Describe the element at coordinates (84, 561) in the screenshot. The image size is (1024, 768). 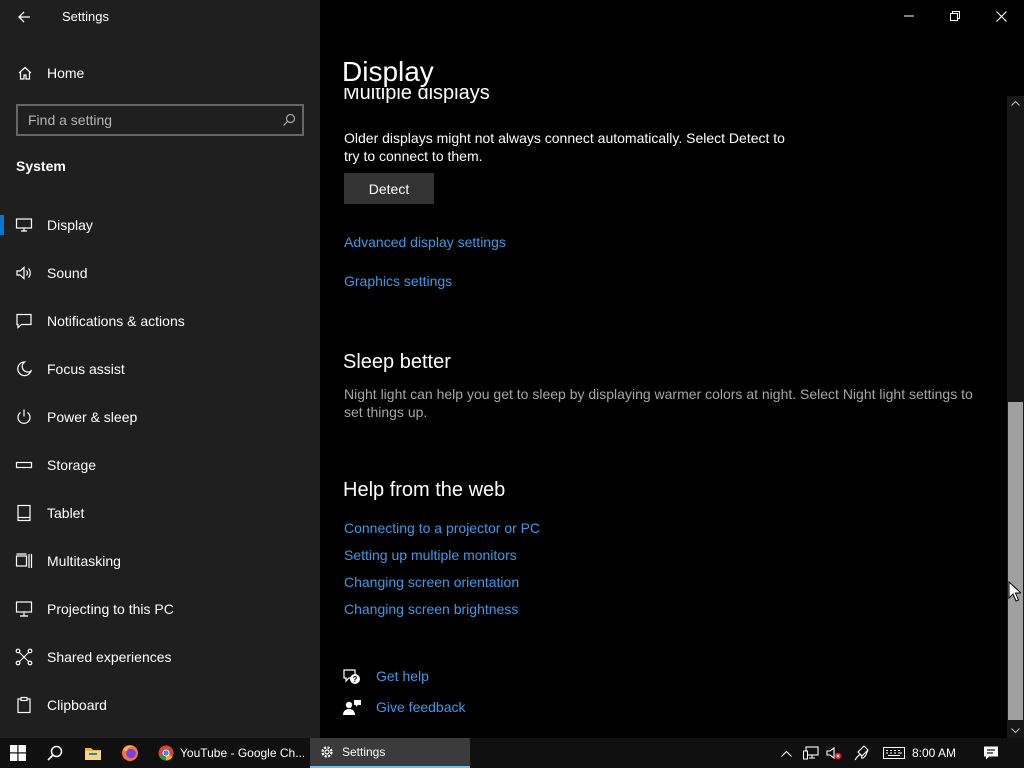
I see `sidebar-item-label: Multitasking` at that location.